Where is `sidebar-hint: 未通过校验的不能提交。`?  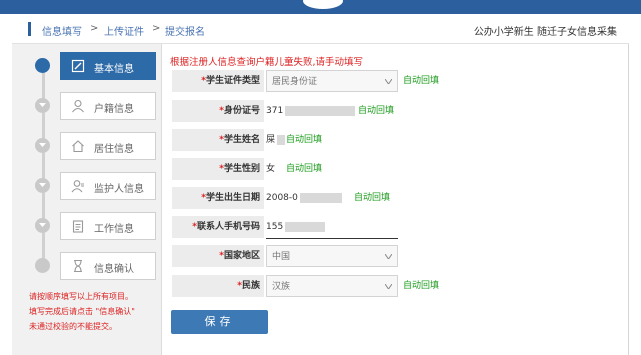 sidebar-hint: 未通过校验的不能提交。 is located at coordinates (73, 326).